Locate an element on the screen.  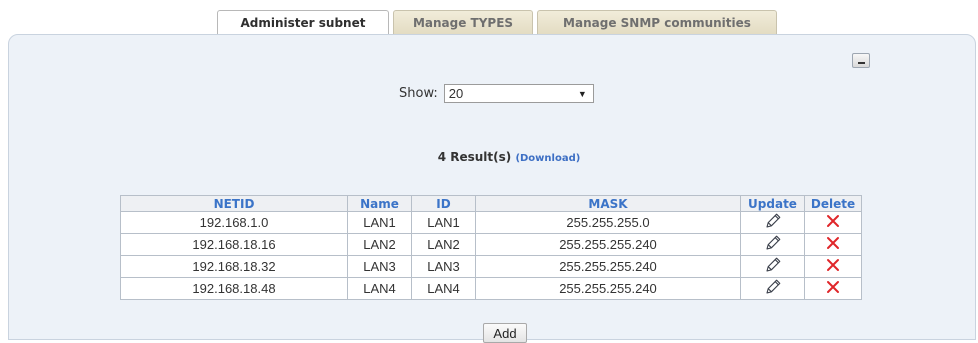
column-header-update: Update is located at coordinates (772, 203).